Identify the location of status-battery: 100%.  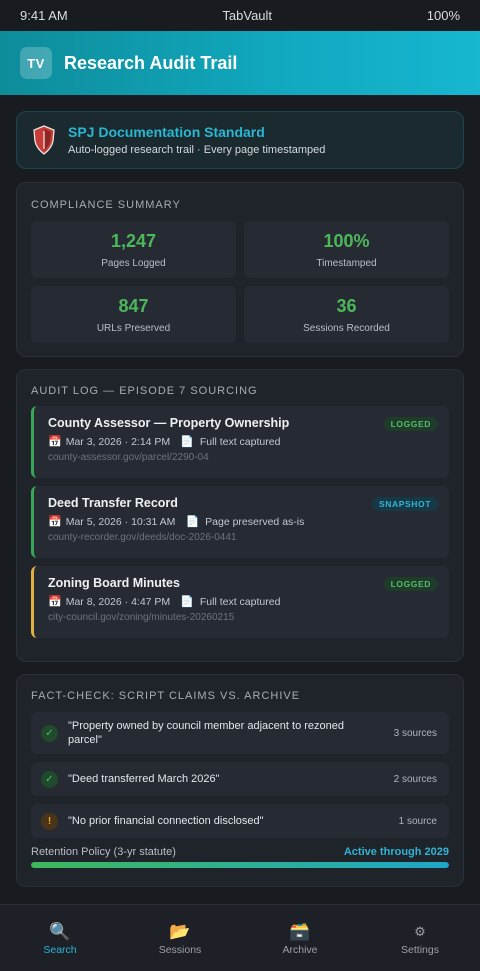
(443, 15).